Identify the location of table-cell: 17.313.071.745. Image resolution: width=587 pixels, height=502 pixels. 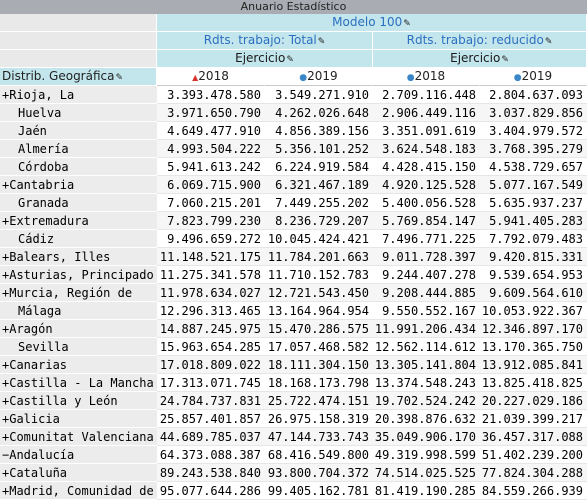
(211, 383).